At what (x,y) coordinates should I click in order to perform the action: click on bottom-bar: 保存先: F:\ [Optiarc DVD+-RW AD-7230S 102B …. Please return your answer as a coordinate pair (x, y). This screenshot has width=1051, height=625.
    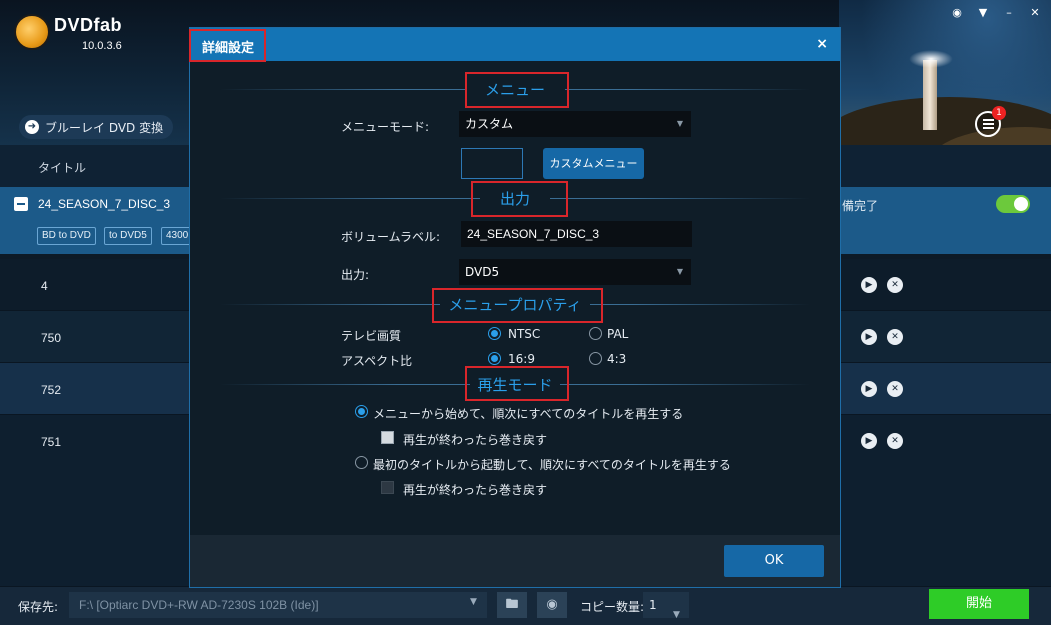
    Looking at the image, I should click on (525, 606).